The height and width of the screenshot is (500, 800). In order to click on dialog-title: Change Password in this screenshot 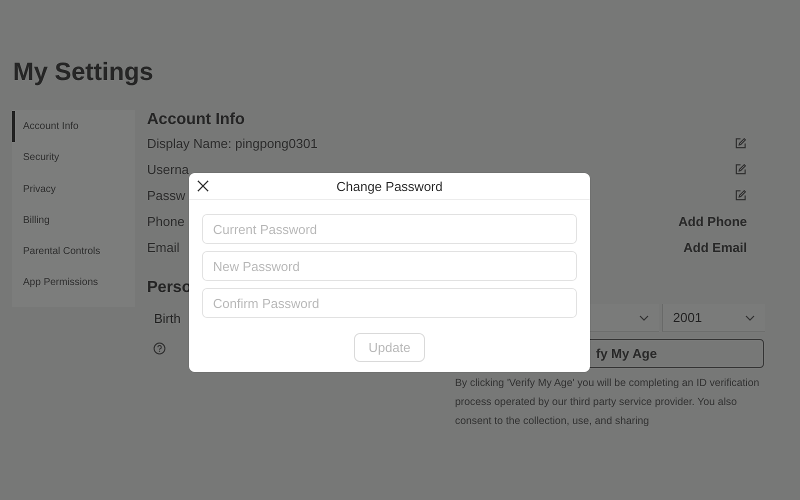, I will do `click(389, 186)`.